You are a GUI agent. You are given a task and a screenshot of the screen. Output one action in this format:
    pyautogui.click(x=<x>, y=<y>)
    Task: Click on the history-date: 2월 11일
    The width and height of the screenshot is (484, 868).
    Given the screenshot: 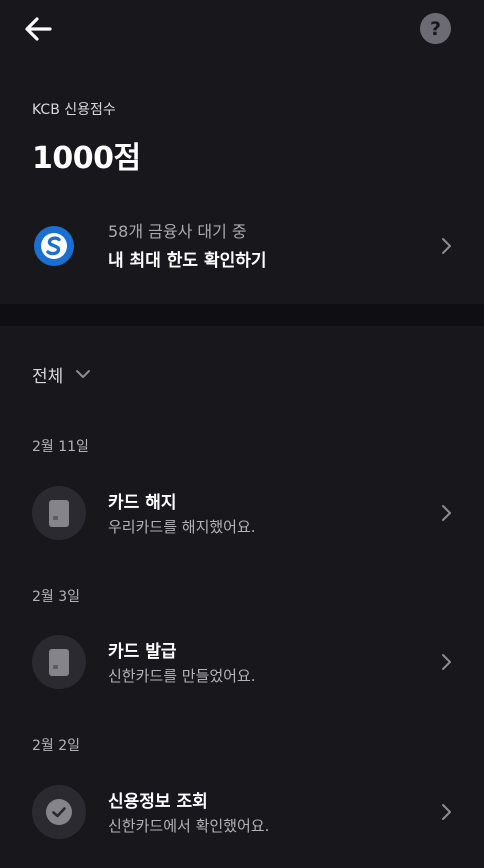 What is the action you would take?
    pyautogui.click(x=60, y=447)
    